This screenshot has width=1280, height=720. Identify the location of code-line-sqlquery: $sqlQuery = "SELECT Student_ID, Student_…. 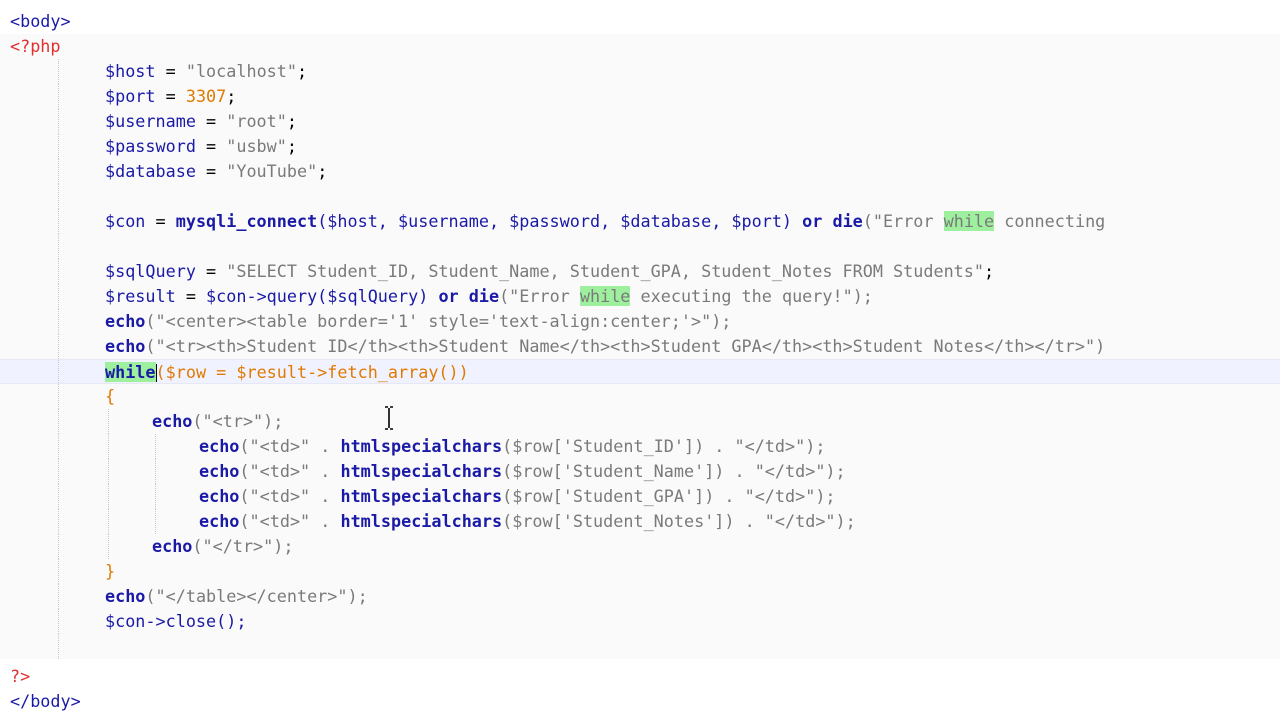
(640, 271).